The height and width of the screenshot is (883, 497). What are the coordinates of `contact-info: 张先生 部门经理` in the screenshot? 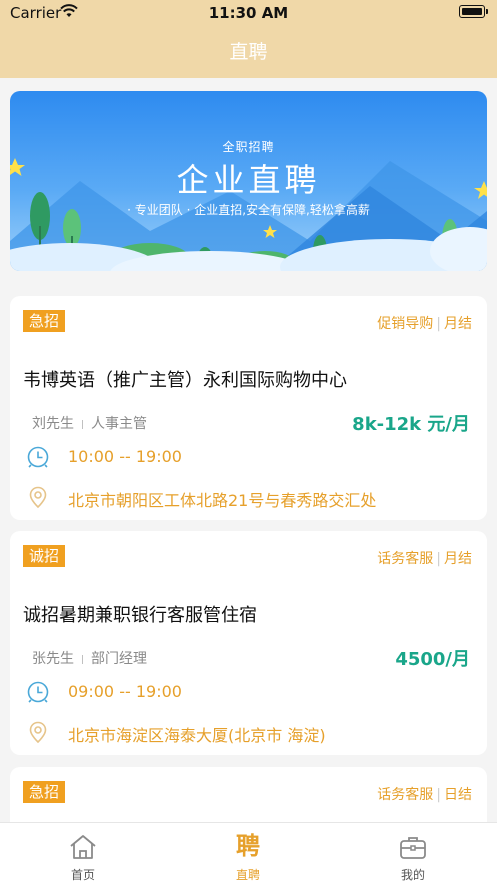 It's located at (89, 658).